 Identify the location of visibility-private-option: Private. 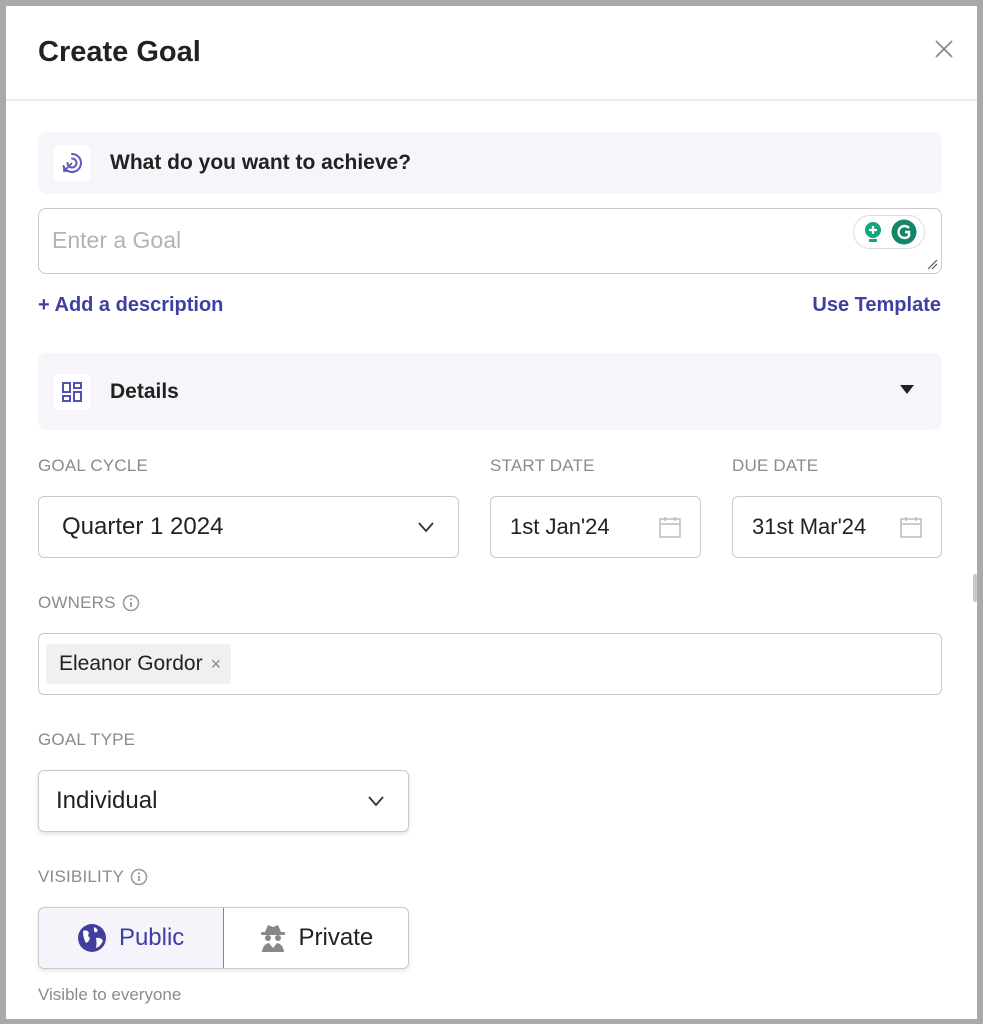
(316, 938).